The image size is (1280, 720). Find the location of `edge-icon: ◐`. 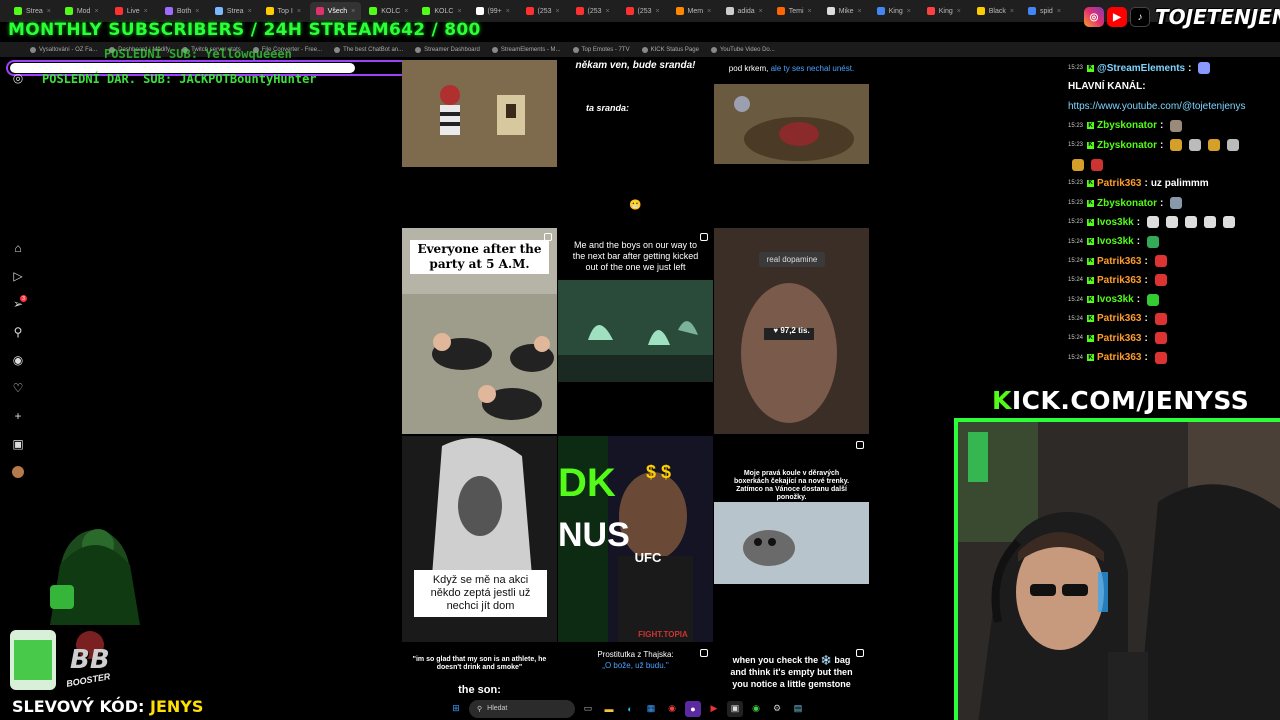

edge-icon: ◐ is located at coordinates (630, 709).